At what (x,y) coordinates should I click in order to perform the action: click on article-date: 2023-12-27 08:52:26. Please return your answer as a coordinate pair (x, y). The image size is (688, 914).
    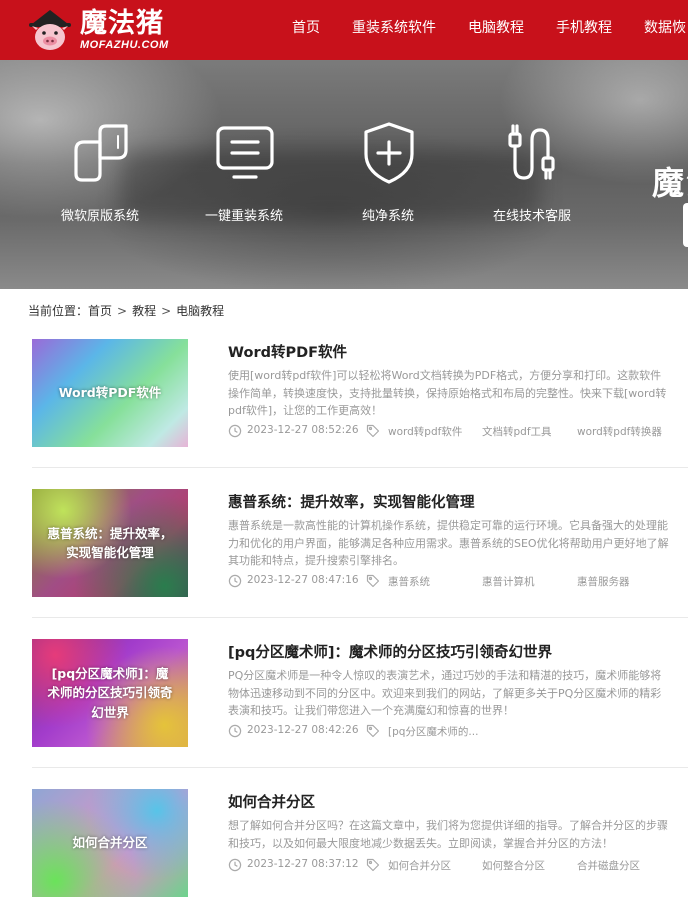
    Looking at the image, I should click on (303, 430).